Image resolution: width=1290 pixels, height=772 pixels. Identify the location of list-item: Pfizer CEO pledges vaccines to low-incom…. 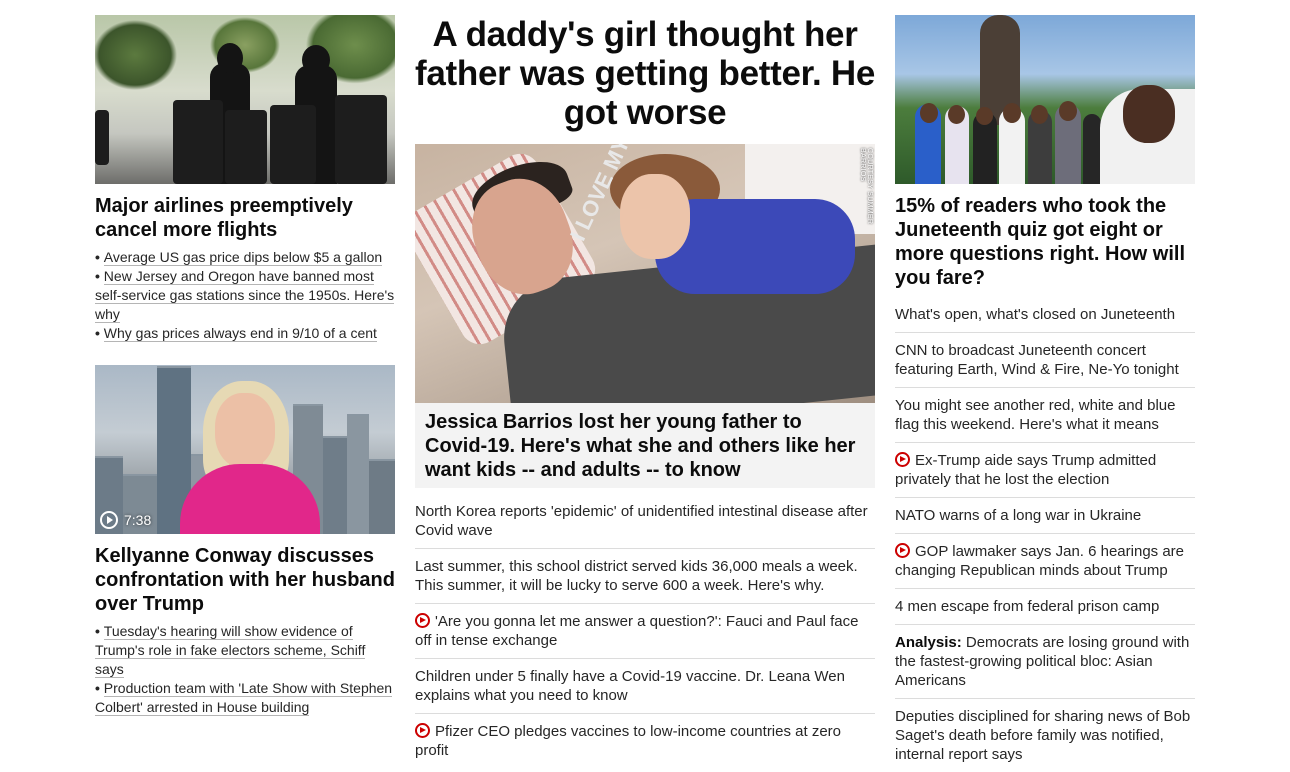
(645, 741).